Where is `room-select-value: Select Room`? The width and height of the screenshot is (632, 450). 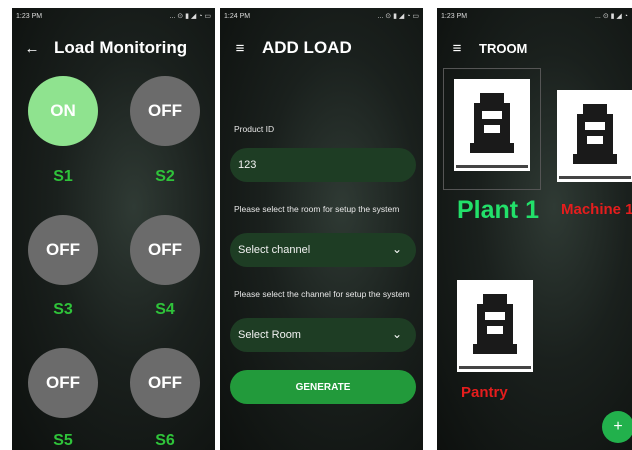 room-select-value: Select Room is located at coordinates (269, 335).